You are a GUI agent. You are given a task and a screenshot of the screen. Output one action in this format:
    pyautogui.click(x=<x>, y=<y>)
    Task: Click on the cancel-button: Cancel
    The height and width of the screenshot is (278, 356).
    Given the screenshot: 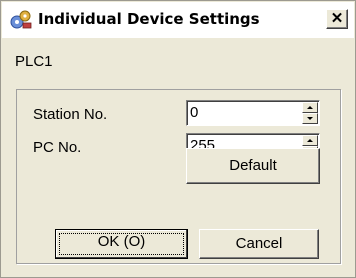 What is the action you would take?
    pyautogui.click(x=259, y=244)
    